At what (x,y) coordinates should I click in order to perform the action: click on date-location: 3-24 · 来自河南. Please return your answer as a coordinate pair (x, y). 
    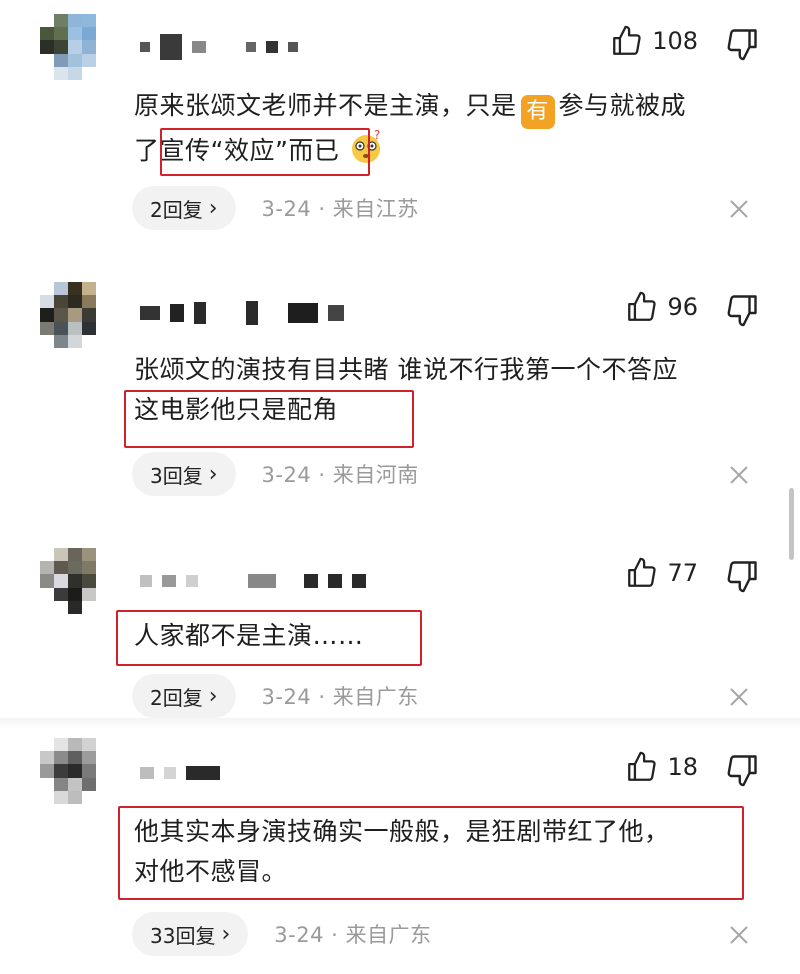
    Looking at the image, I should click on (340, 475).